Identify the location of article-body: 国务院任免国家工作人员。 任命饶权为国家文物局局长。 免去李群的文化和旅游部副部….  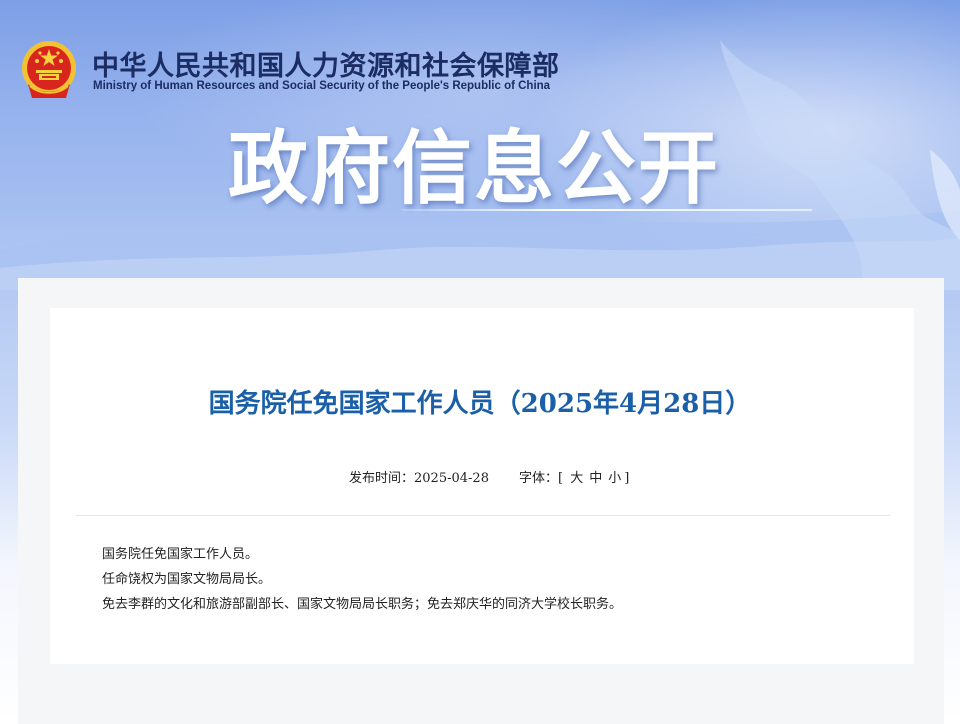
(362, 579).